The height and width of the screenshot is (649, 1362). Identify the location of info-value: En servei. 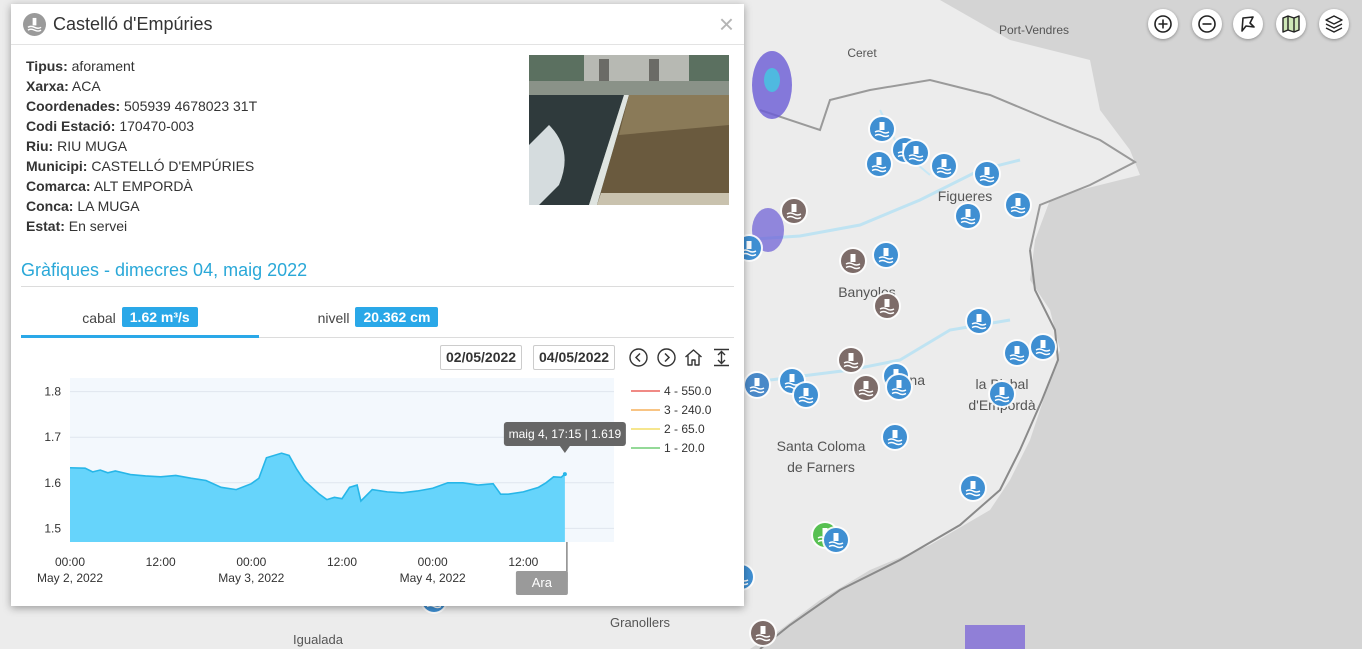
(96, 226).